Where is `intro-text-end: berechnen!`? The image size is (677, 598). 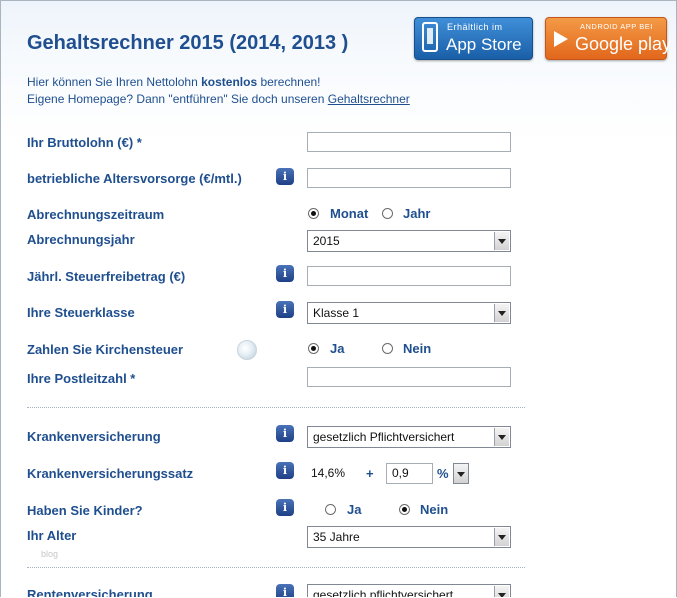
intro-text-end: berechnen! is located at coordinates (289, 82).